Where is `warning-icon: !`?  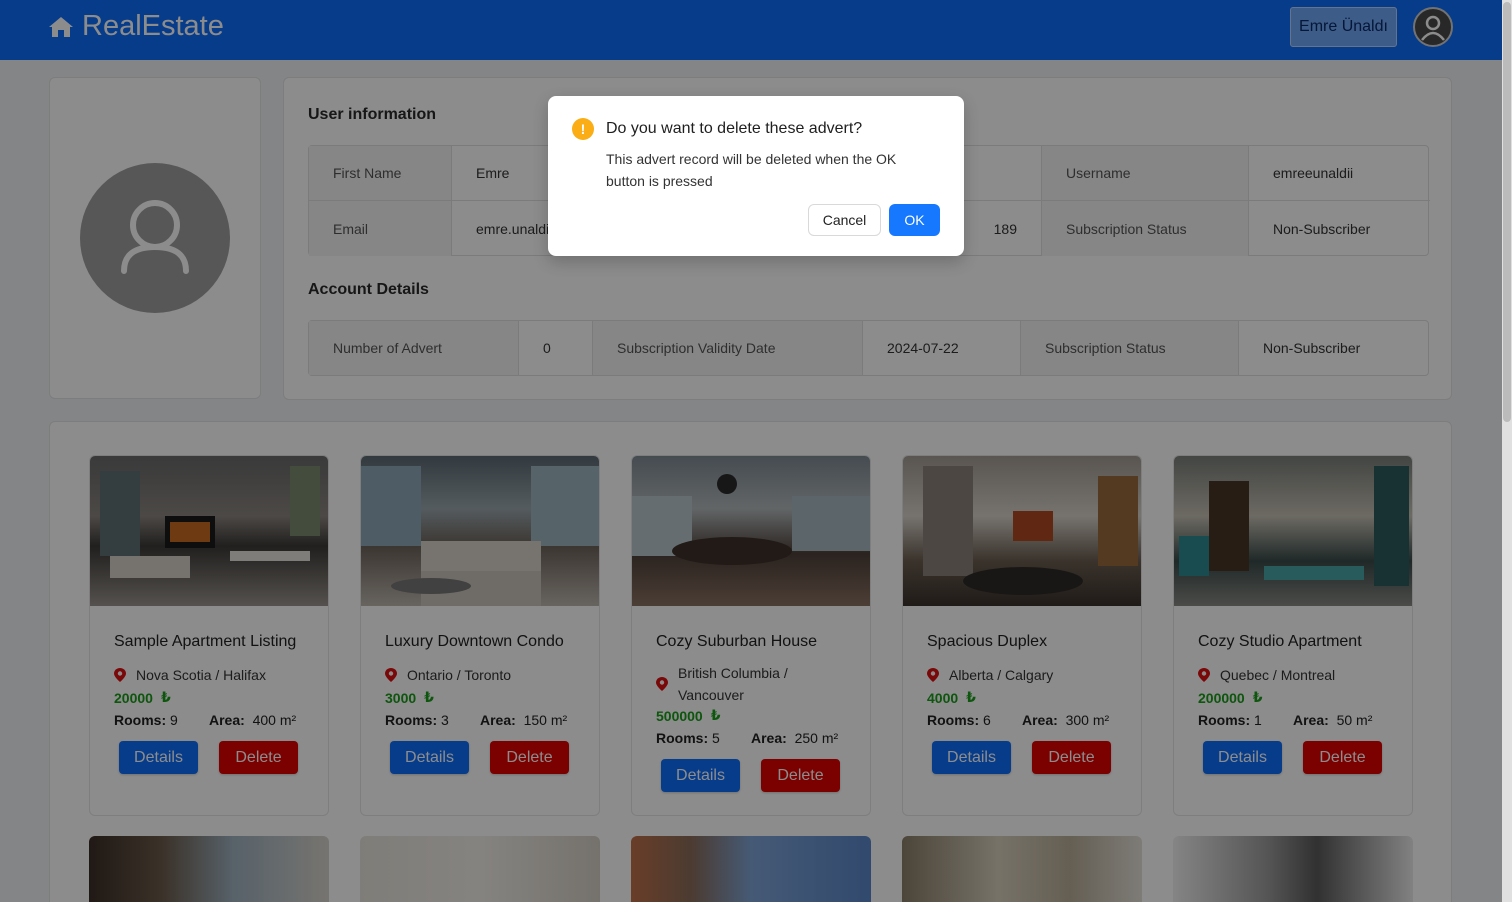
warning-icon: ! is located at coordinates (583, 129).